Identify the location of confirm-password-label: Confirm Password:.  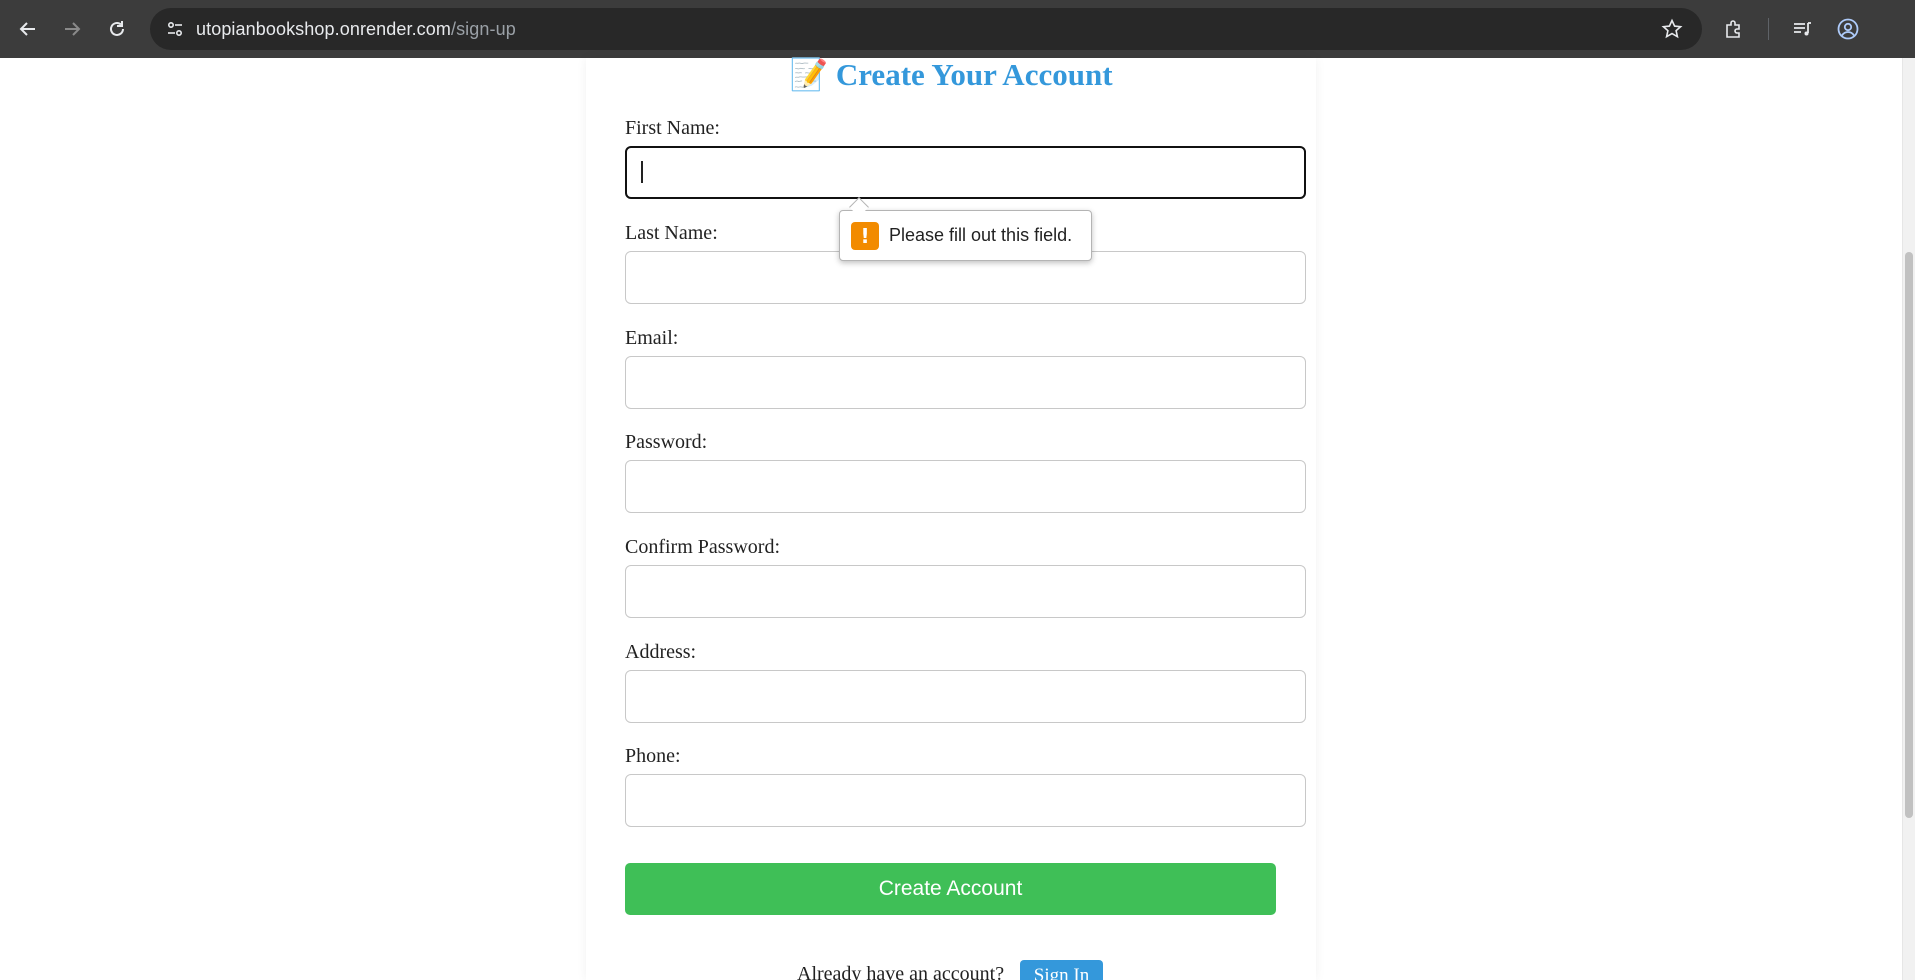
(702, 547).